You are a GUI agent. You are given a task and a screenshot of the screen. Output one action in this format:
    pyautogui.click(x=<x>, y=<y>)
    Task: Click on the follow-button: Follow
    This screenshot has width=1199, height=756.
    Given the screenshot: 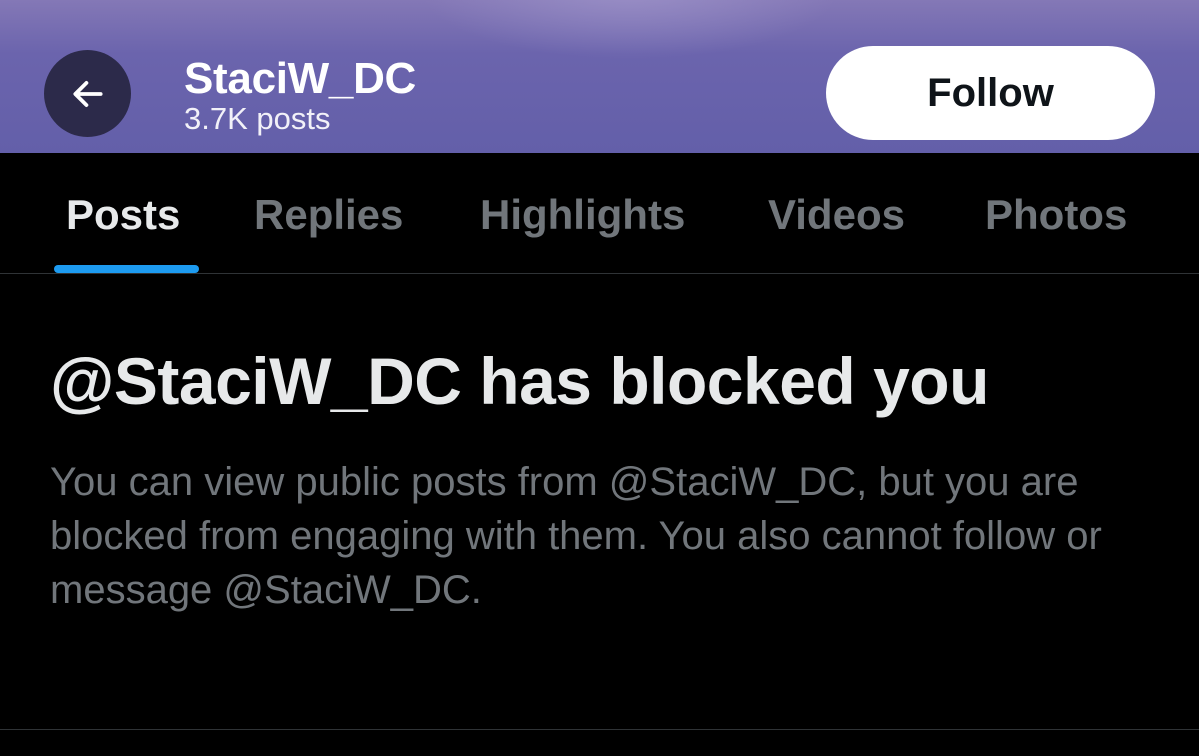 What is the action you would take?
    pyautogui.click(x=990, y=93)
    